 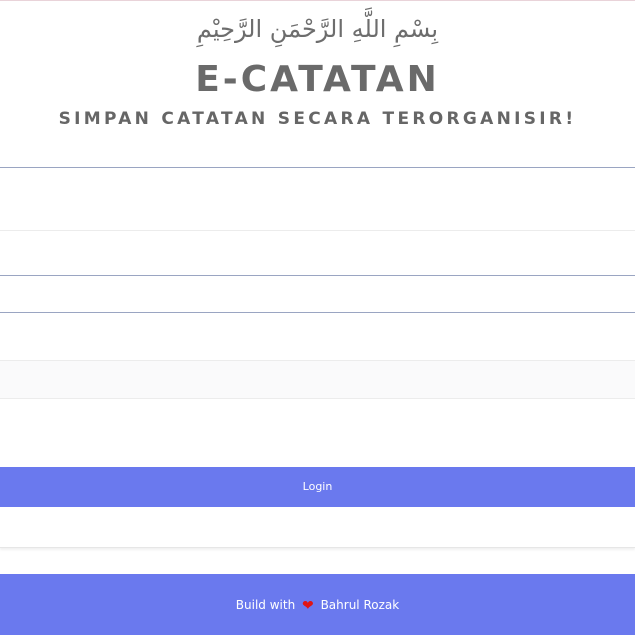 I want to click on app-title: E-CATATAN, so click(x=317, y=79).